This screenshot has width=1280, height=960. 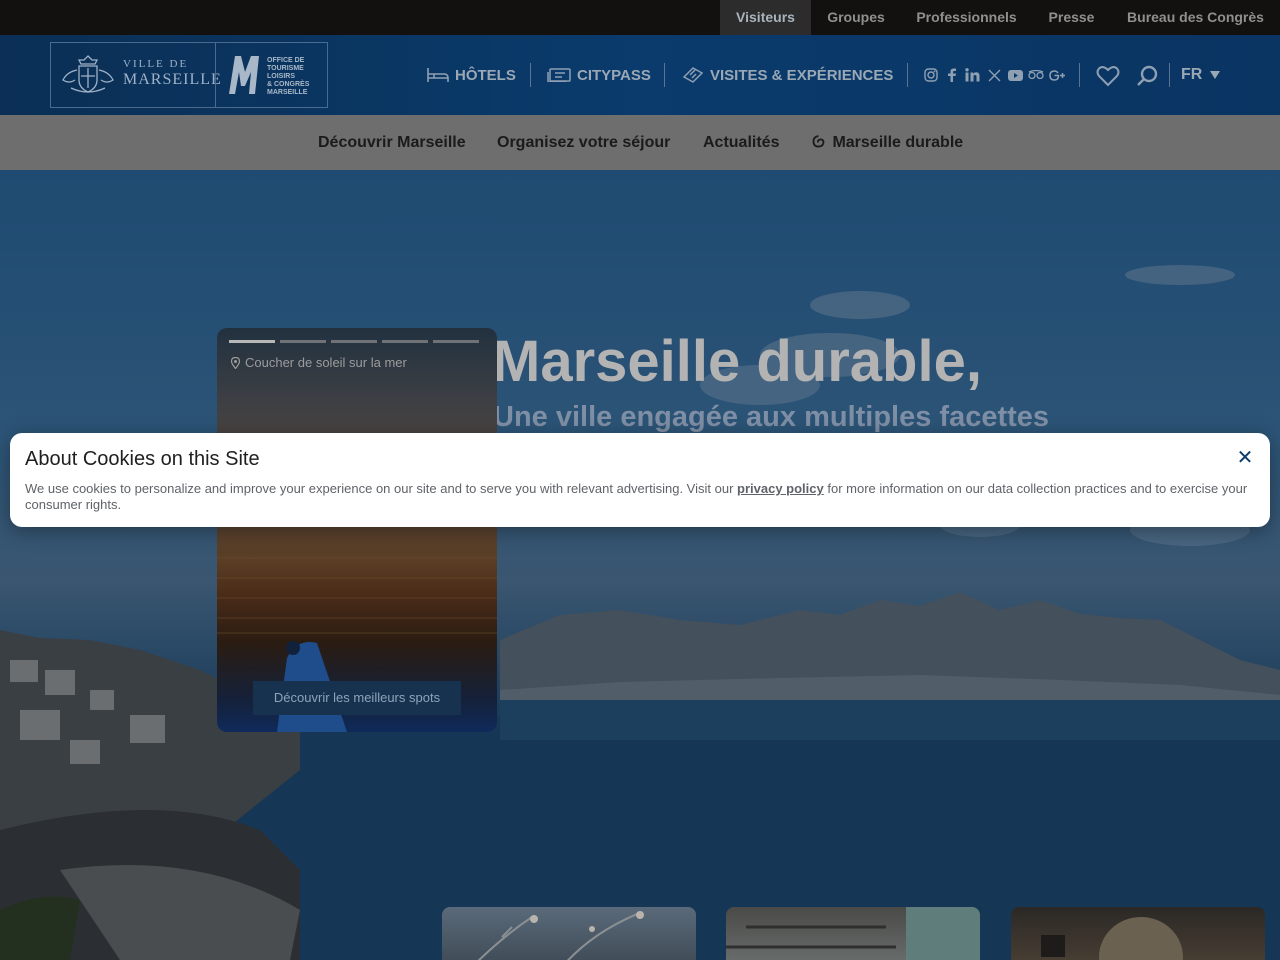 I want to click on location-pin-icon, so click(x=235, y=362).